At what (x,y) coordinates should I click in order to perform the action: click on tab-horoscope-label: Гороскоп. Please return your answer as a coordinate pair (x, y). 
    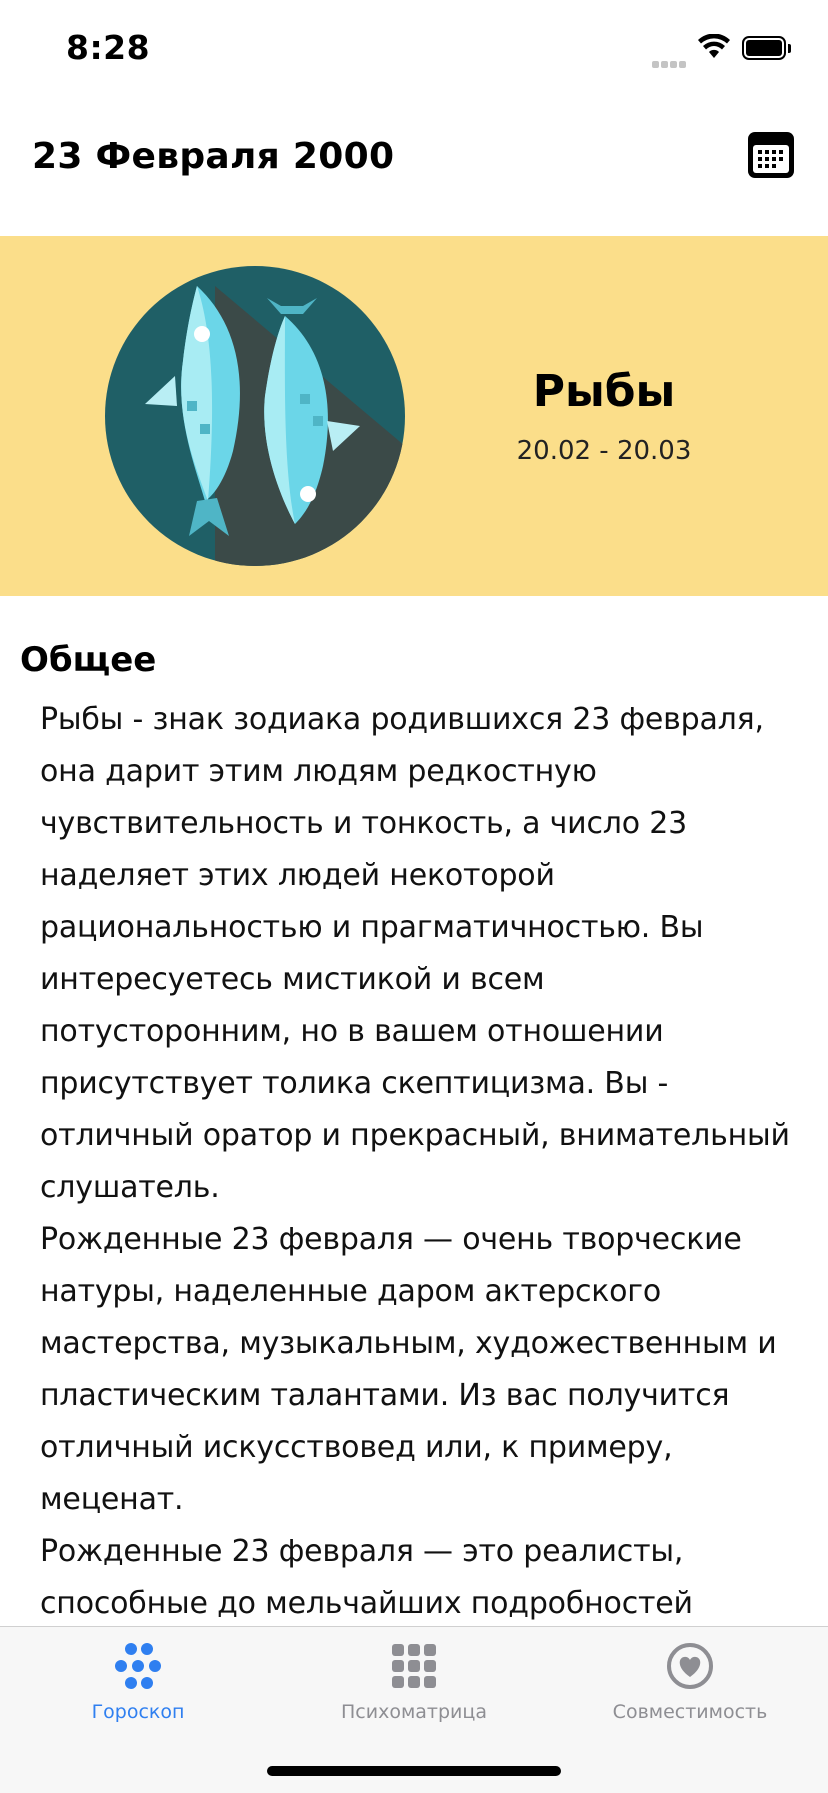
    Looking at the image, I should click on (138, 1712).